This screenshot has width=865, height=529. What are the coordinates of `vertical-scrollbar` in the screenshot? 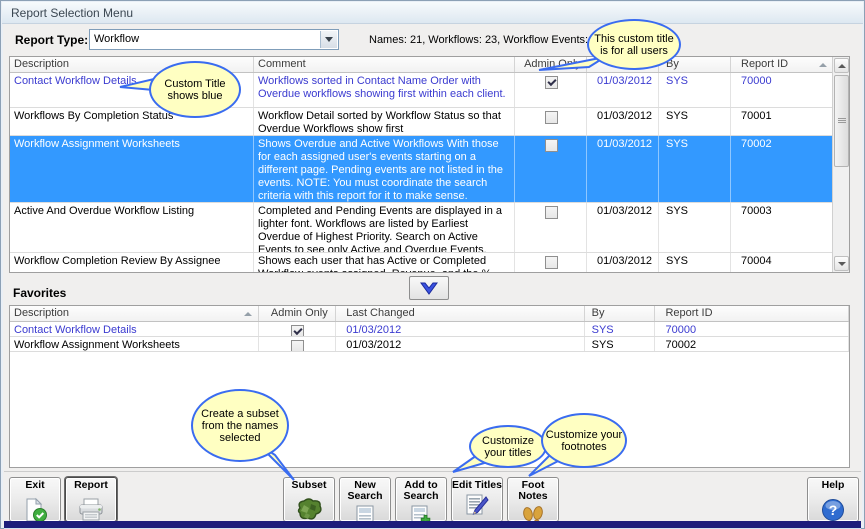 It's located at (840, 164).